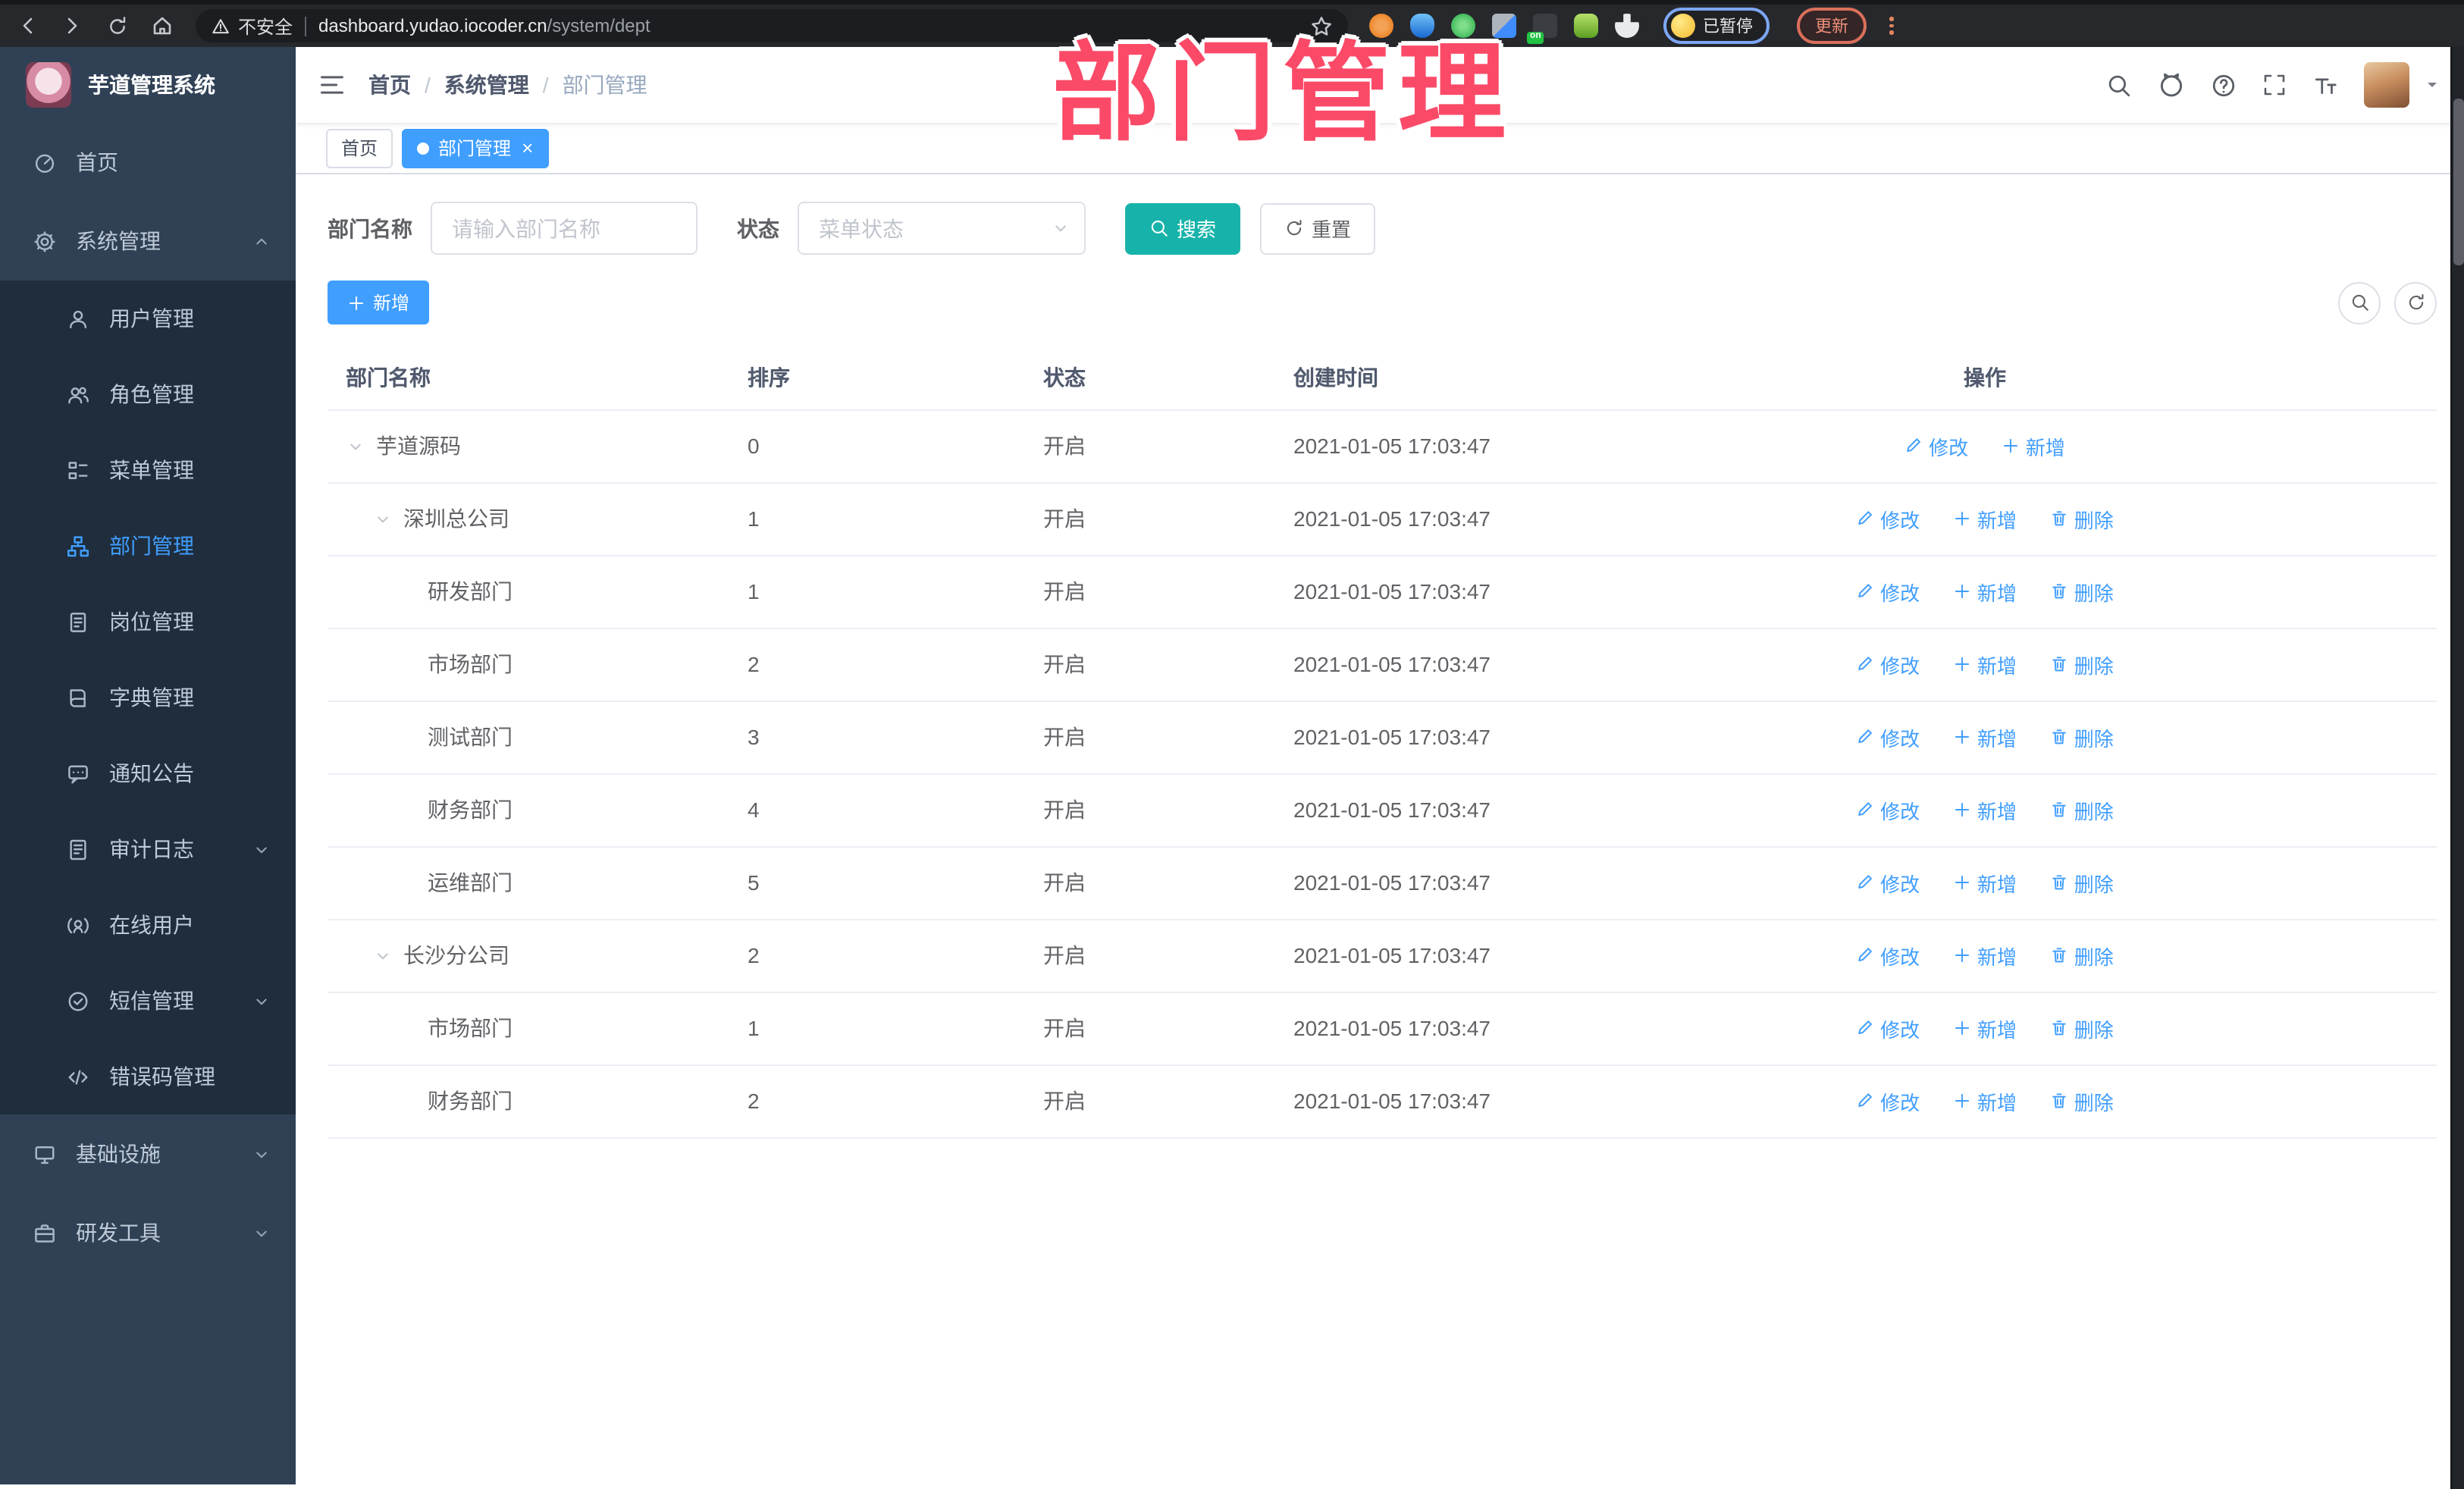 This screenshot has height=1489, width=2464. I want to click on extension-icon-green-figure, so click(1586, 26).